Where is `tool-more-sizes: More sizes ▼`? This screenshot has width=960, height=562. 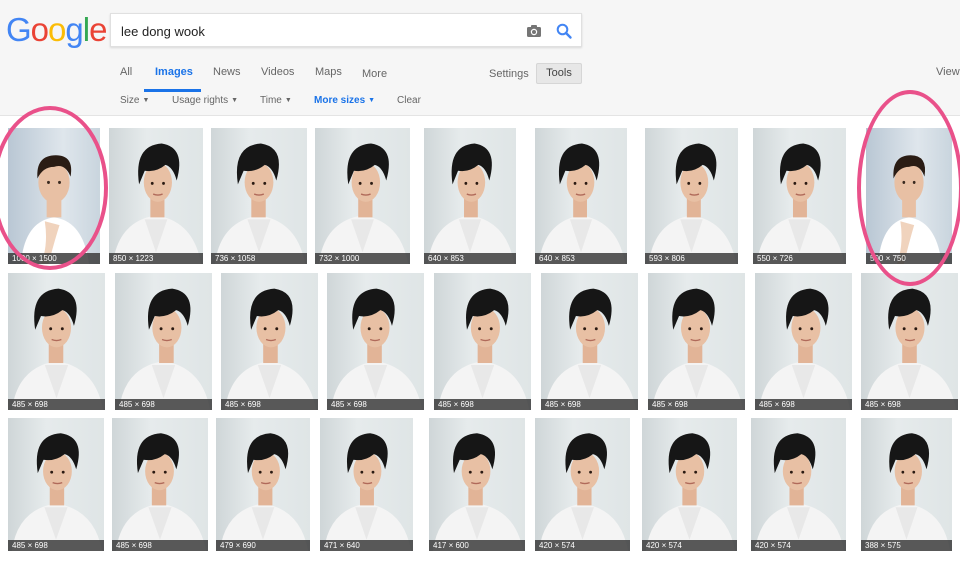
tool-more-sizes: More sizes ▼ is located at coordinates (344, 100).